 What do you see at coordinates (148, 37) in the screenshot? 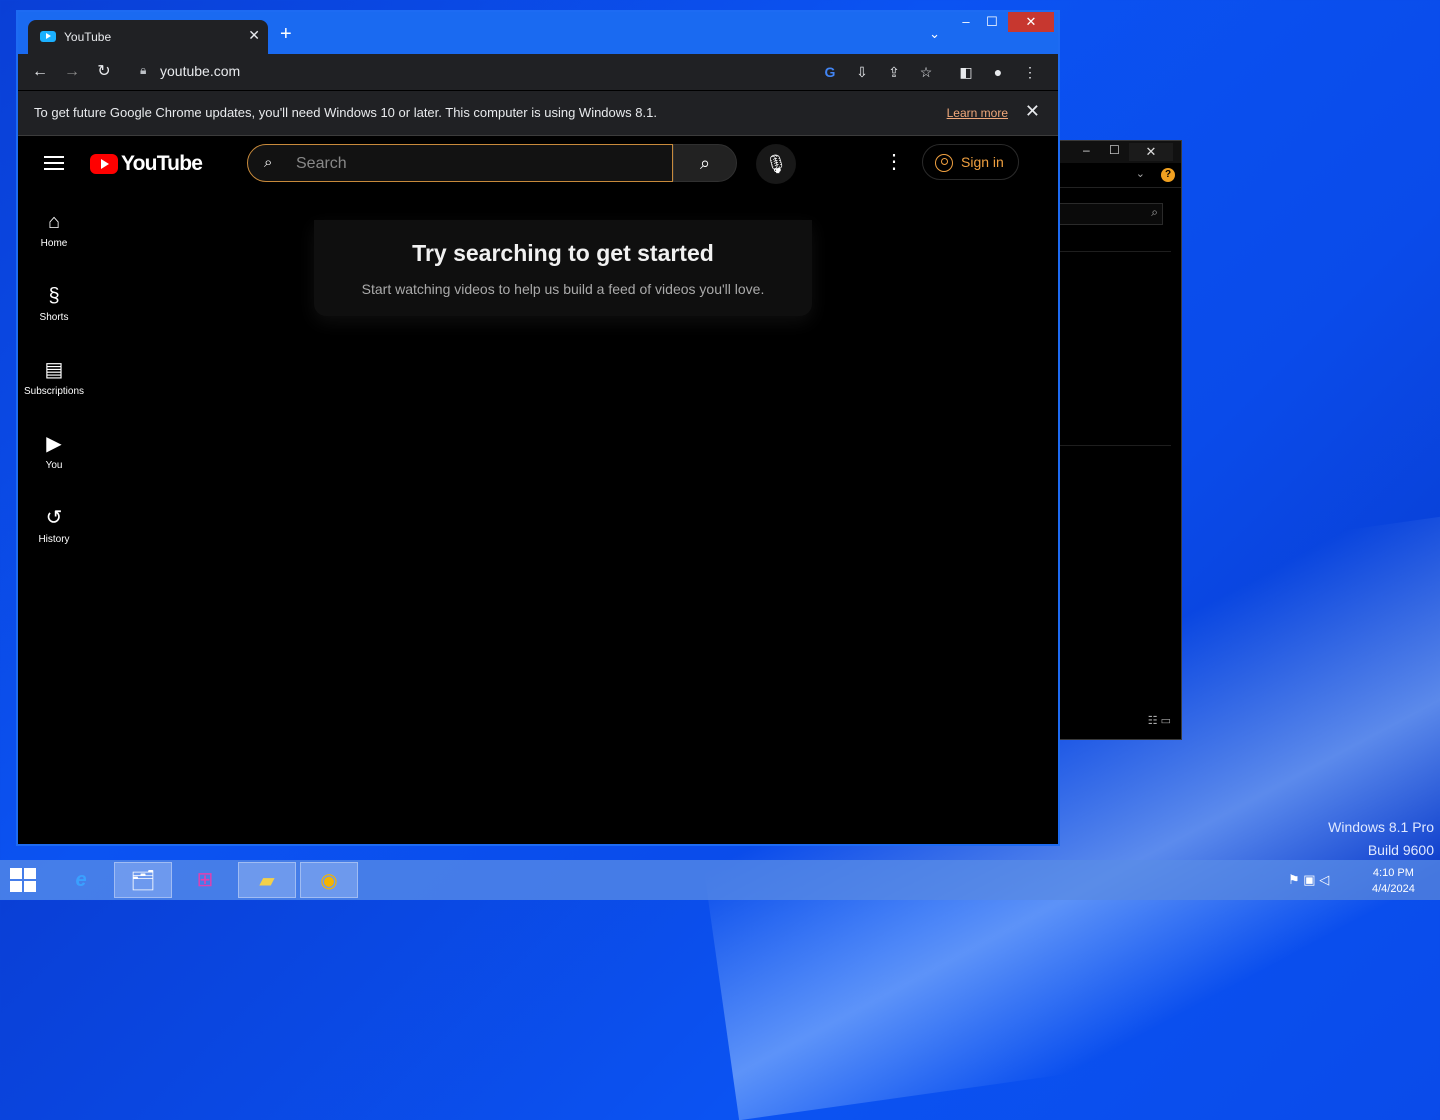
I see `browser-tab: YouTube ✕` at bounding box center [148, 37].